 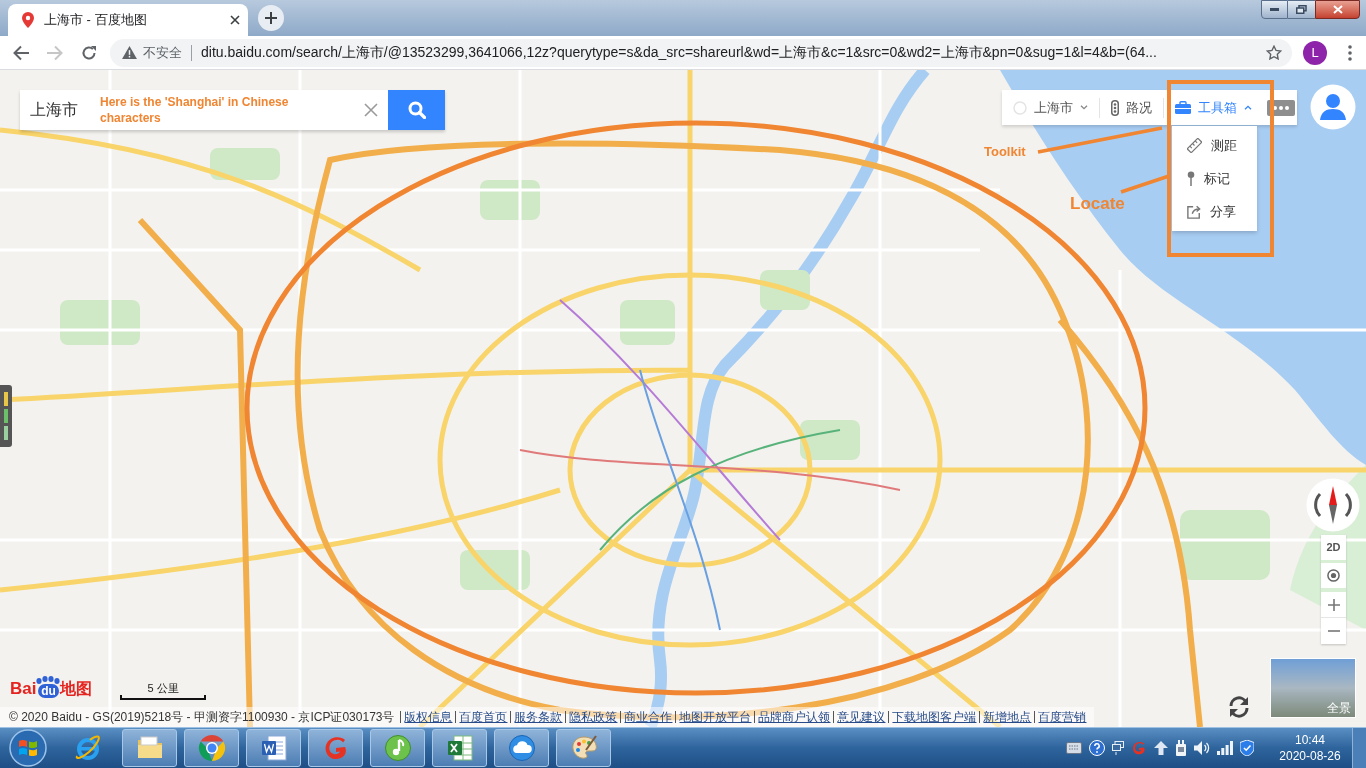 I want to click on logo-text: Bai, so click(x=23, y=689).